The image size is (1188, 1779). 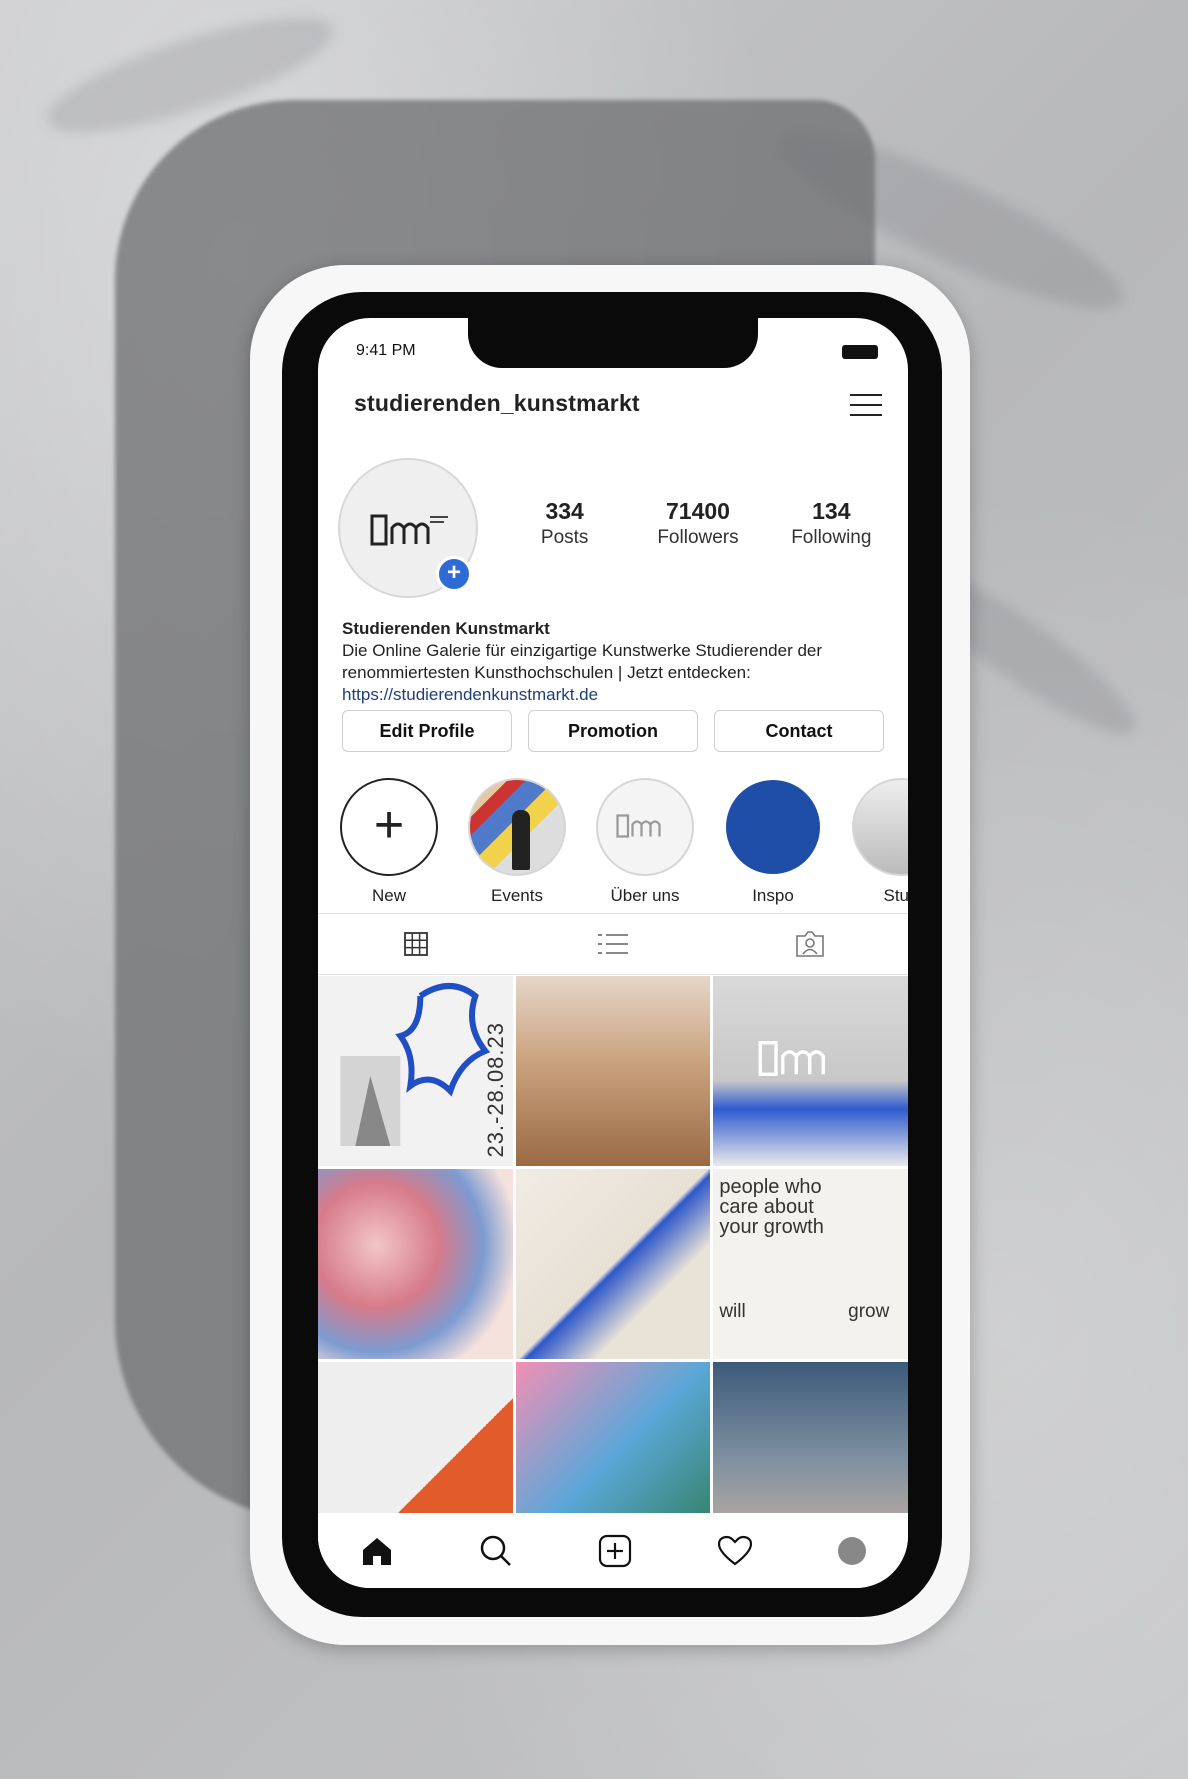 I want to click on promotion-button: Promotion, so click(x=613, y=731).